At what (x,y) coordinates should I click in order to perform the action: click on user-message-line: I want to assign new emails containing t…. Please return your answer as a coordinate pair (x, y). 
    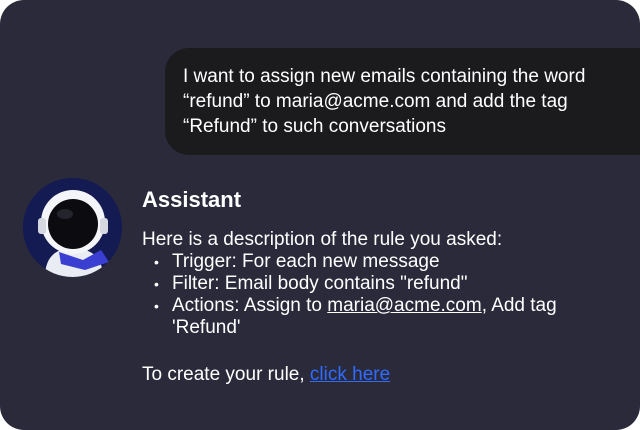
    Looking at the image, I should click on (384, 76).